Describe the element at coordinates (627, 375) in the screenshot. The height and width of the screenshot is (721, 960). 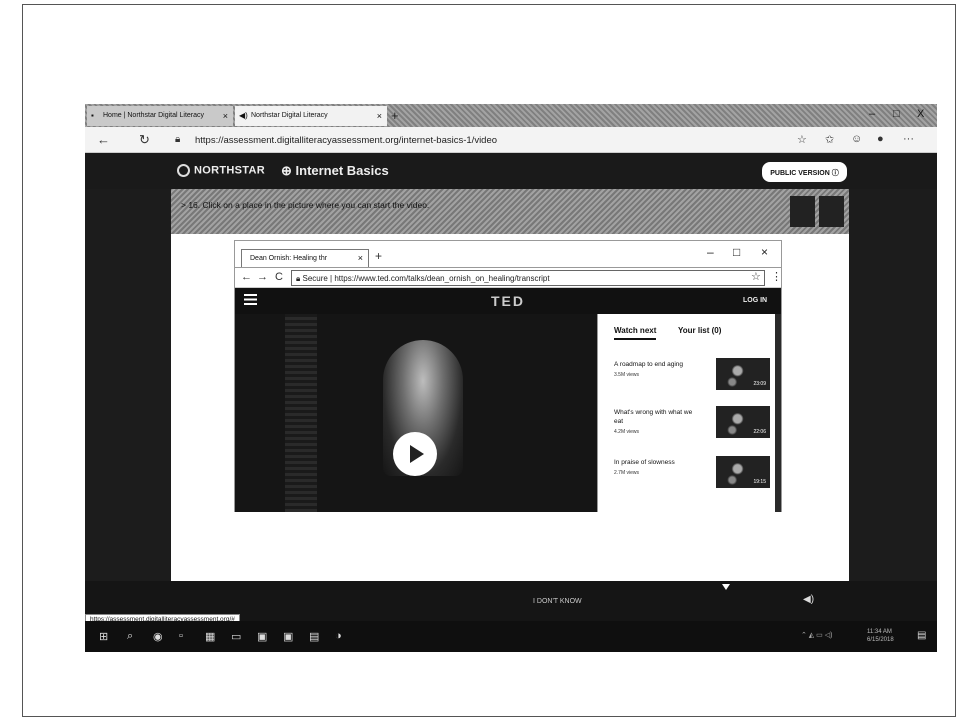
I see `item-views: 3.5M views` at that location.